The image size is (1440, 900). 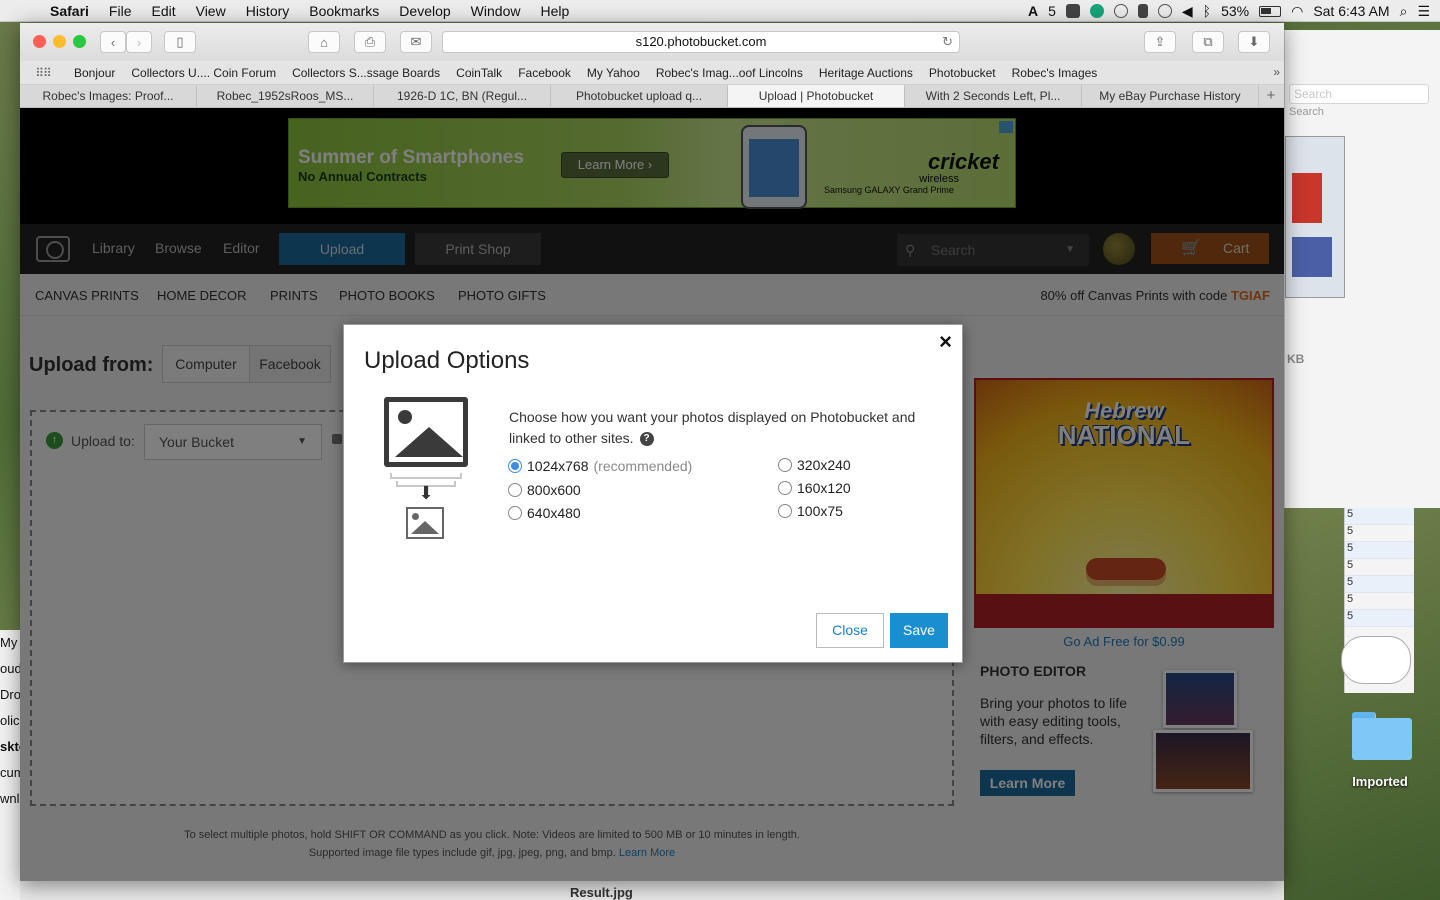 What do you see at coordinates (1380, 781) in the screenshot?
I see `folder-label: Imported` at bounding box center [1380, 781].